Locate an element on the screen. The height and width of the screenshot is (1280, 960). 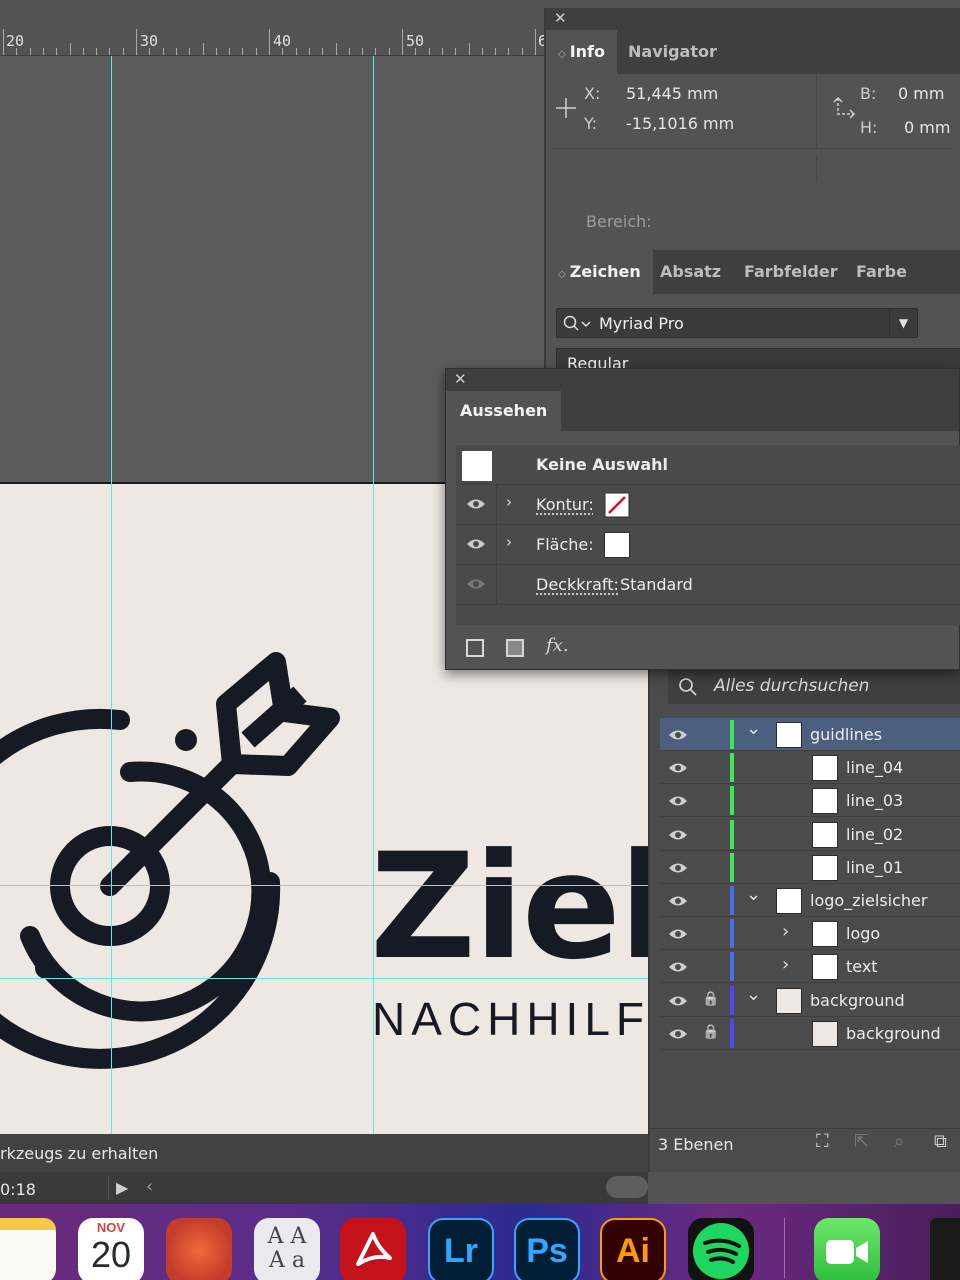
layer-name: line_02 is located at coordinates (874, 834).